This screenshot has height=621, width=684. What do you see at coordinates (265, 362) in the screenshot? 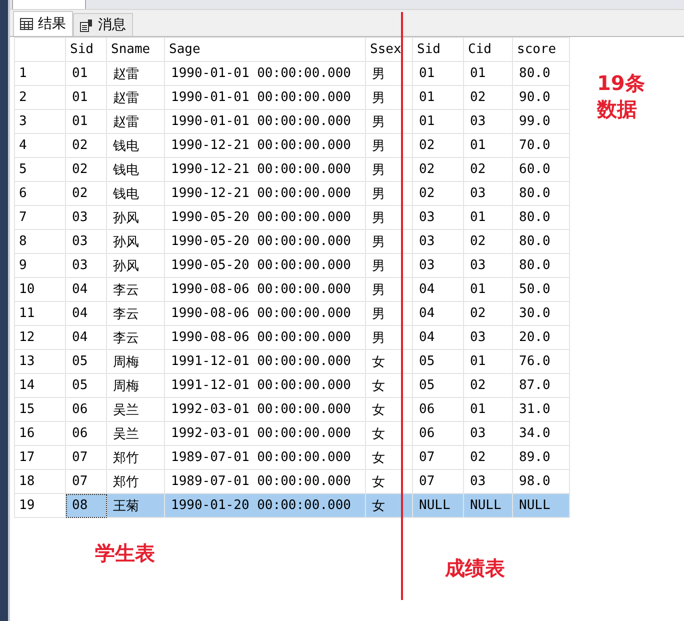
I see `table-cell: 1991-12-01 00:00:00.000` at bounding box center [265, 362].